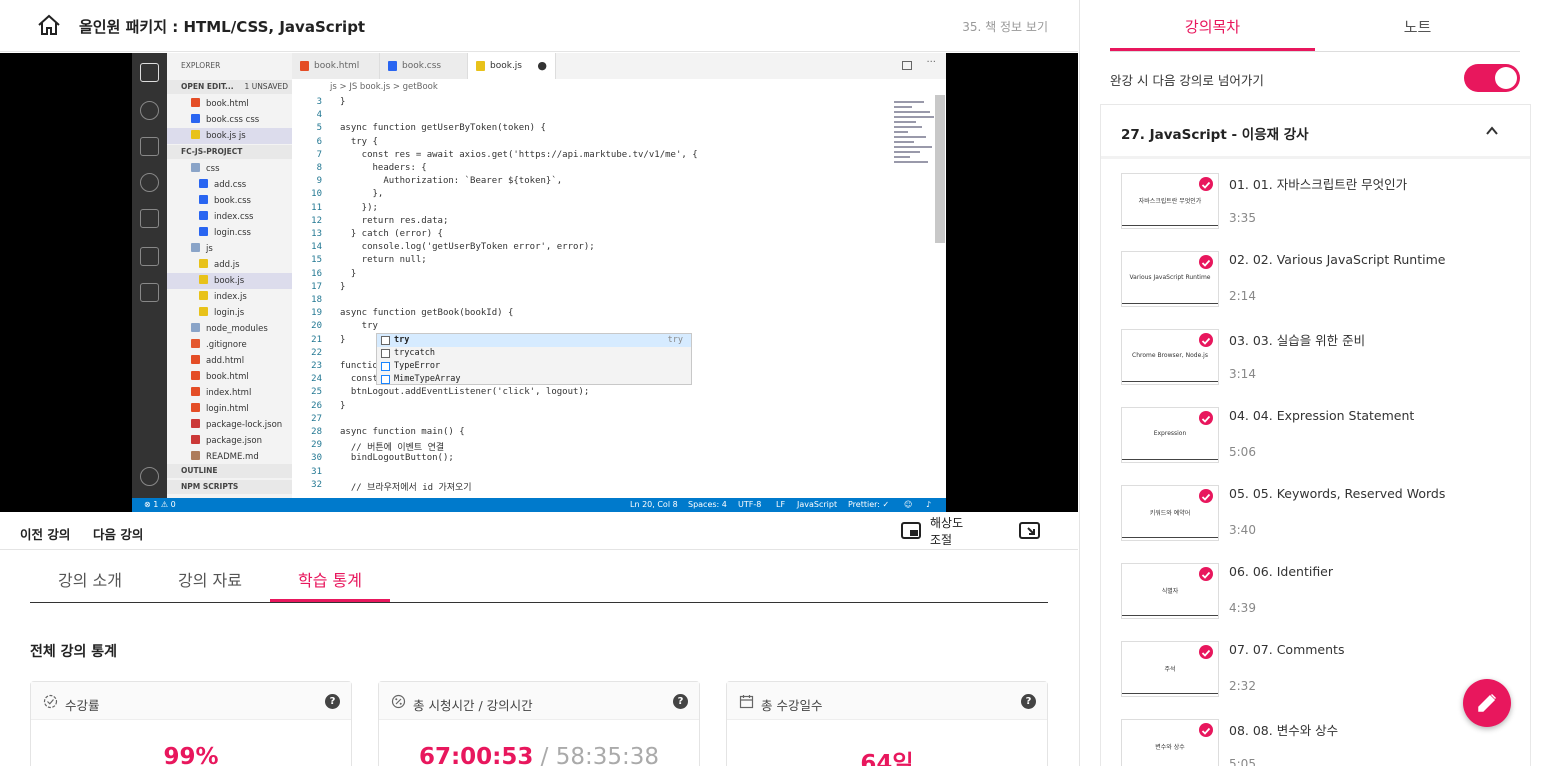 This screenshot has width=1550, height=766. Describe the element at coordinates (316, 260) in the screenshot. I see `line-number: 15` at that location.